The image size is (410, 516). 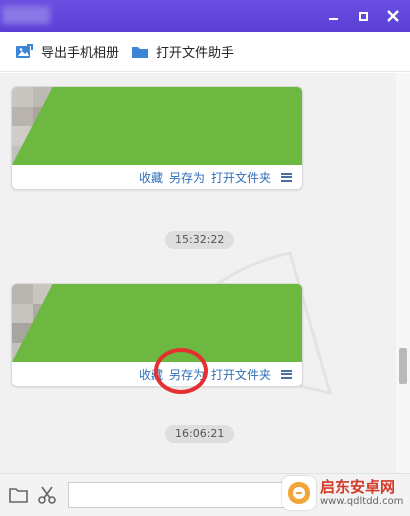 What do you see at coordinates (200, 434) in the screenshot?
I see `timestamp: 16:06:21` at bounding box center [200, 434].